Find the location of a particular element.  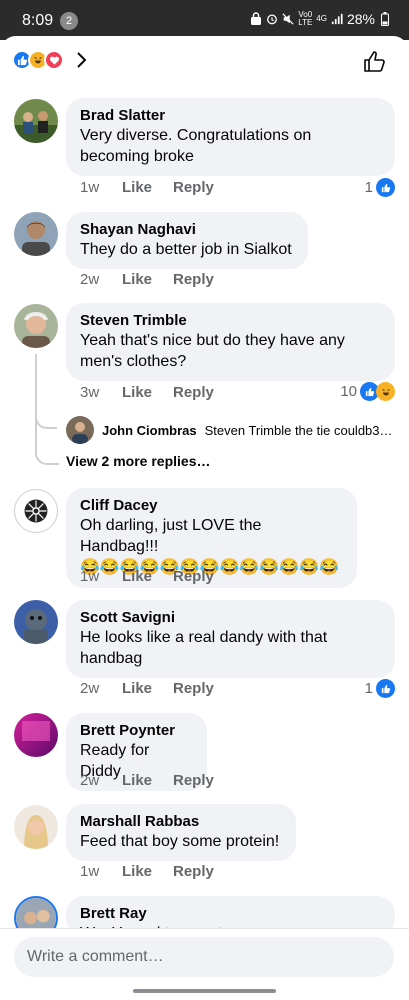

battery-percent: 28% is located at coordinates (360, 19).